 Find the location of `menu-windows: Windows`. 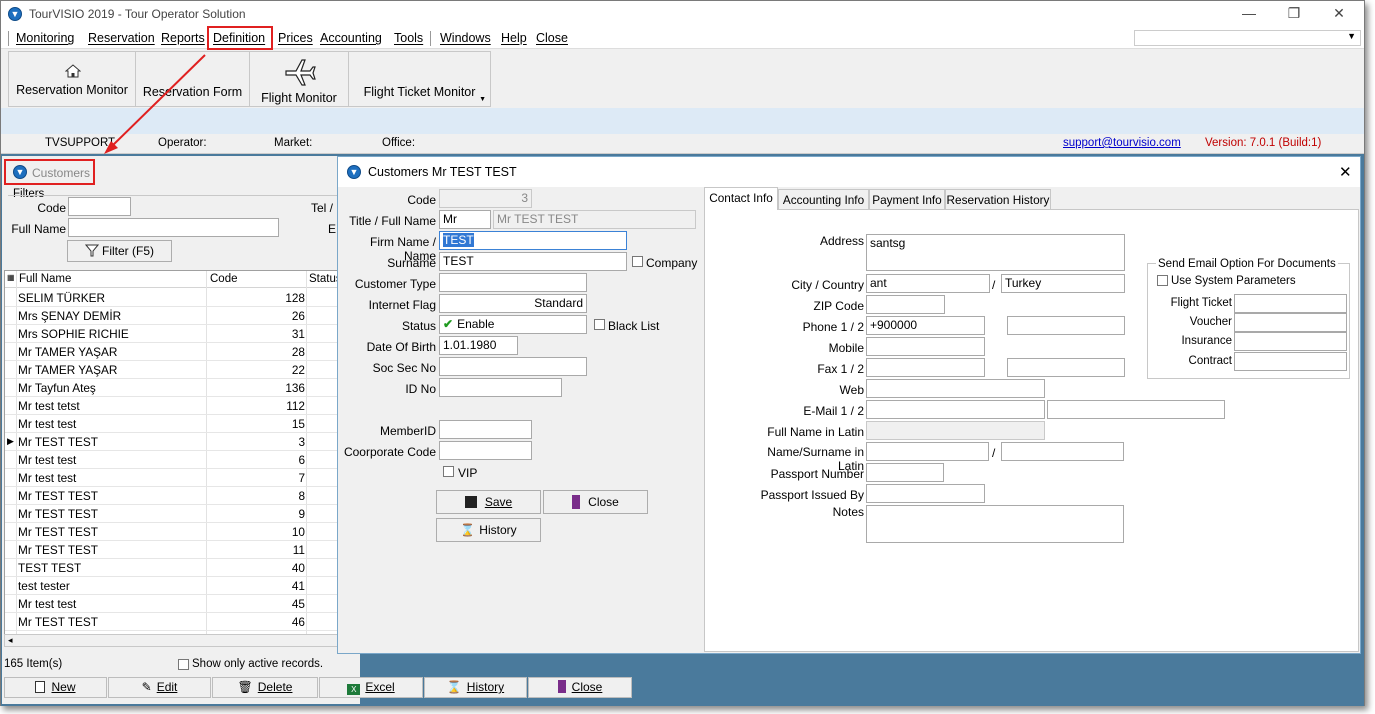

menu-windows: Windows is located at coordinates (465, 38).